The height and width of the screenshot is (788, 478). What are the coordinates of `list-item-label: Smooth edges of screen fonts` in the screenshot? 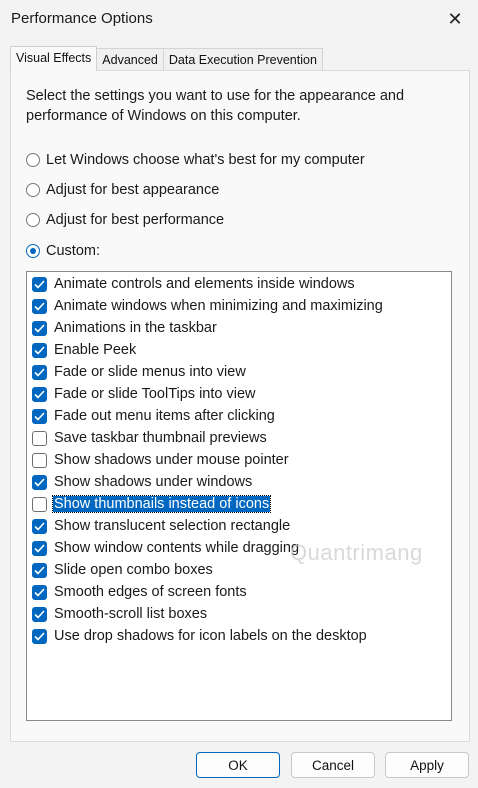 It's located at (150, 592).